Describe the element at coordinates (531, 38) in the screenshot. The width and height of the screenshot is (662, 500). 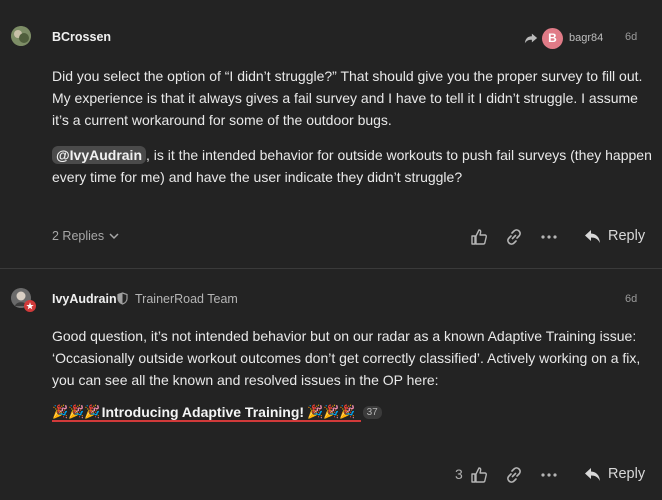
I see `share-reply-icon` at that location.